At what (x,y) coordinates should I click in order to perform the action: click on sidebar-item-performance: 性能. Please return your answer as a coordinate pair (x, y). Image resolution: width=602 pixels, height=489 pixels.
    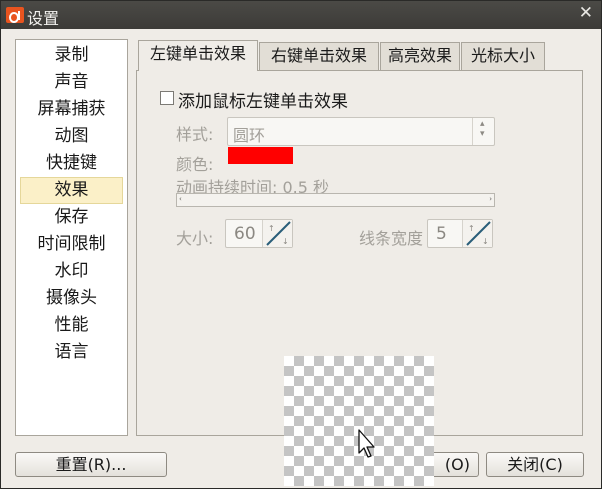
    Looking at the image, I should click on (71, 325).